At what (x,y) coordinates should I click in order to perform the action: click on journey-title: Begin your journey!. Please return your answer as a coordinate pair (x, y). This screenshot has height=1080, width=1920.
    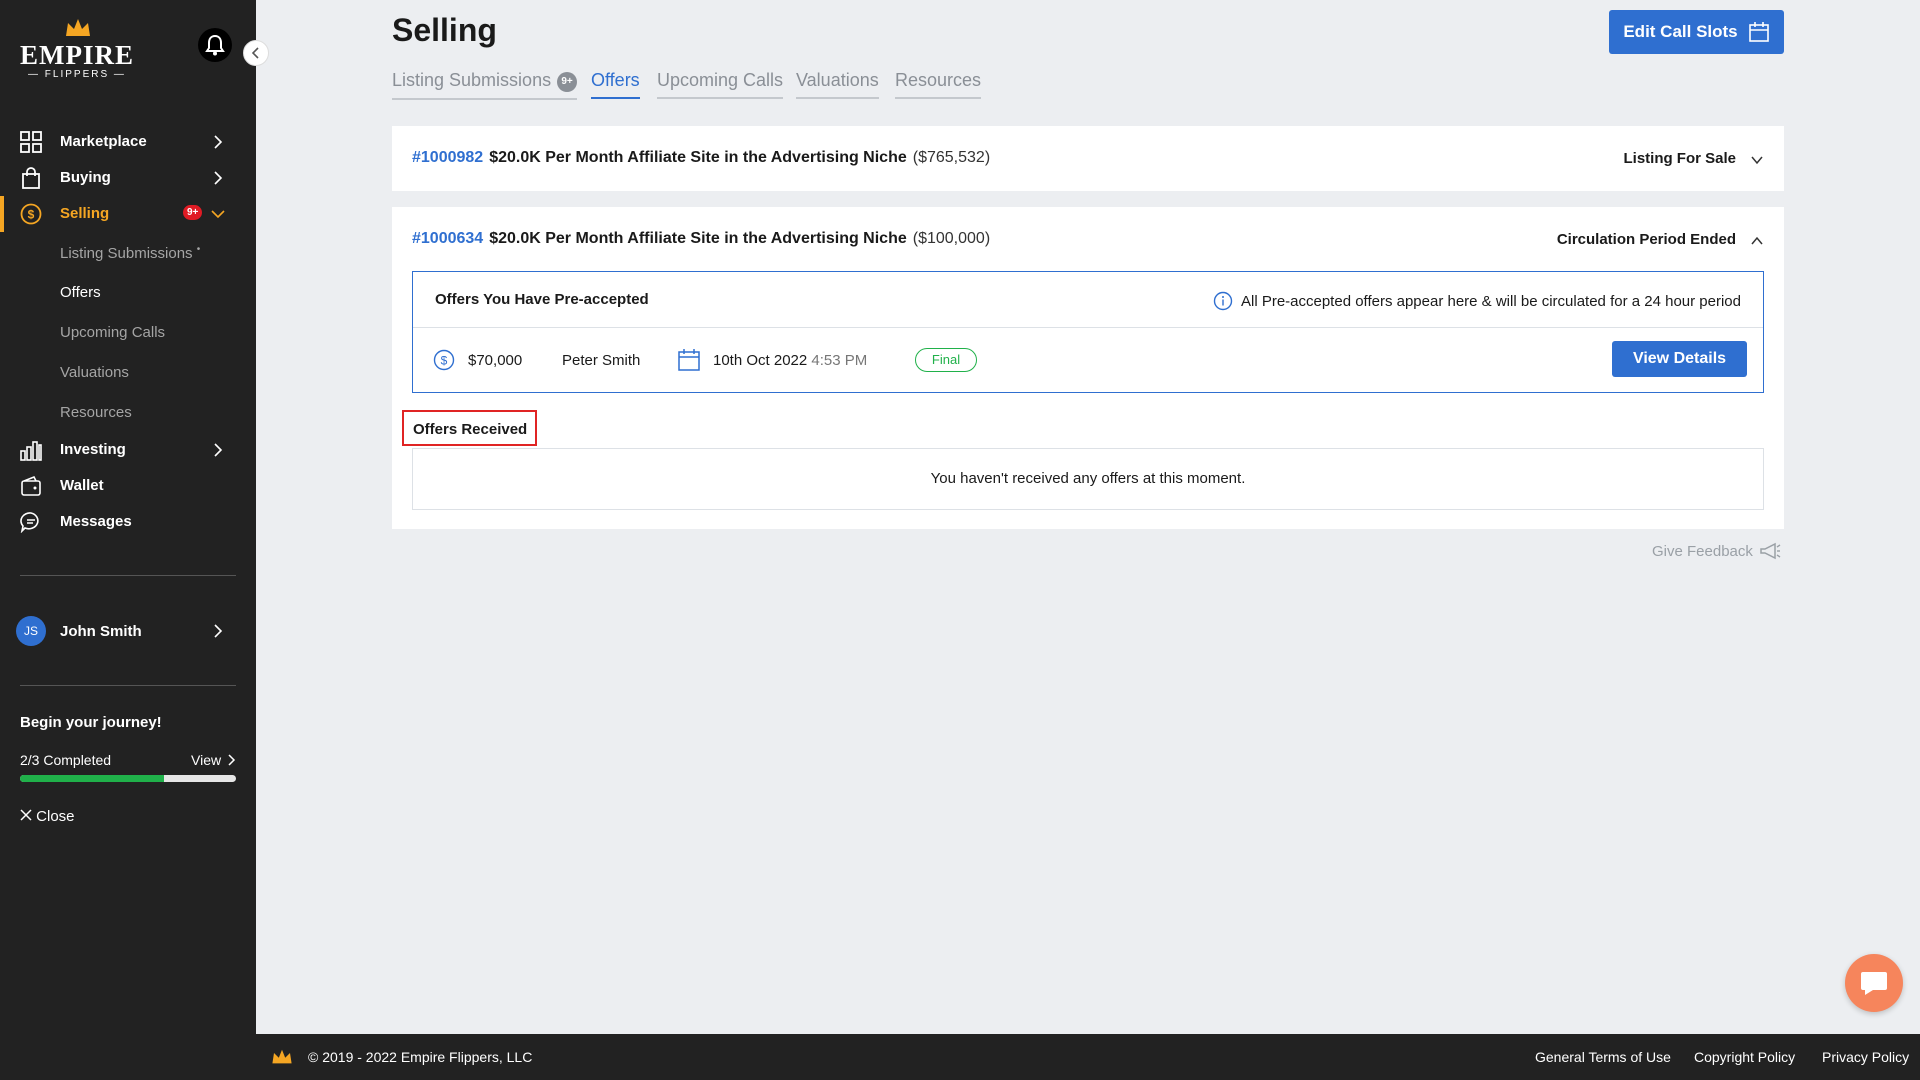
    Looking at the image, I should click on (91, 722).